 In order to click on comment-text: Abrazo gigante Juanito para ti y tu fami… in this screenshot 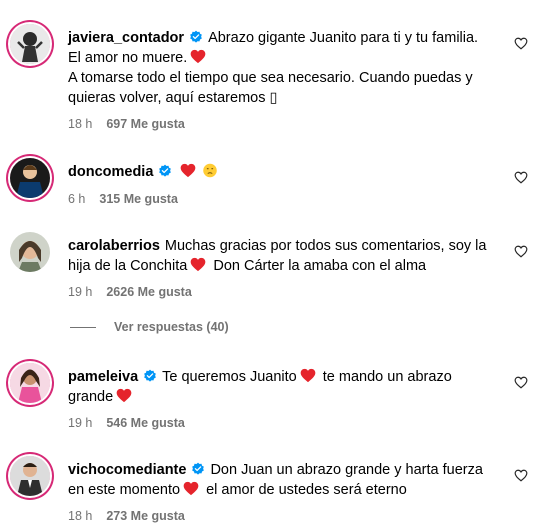, I will do `click(343, 38)`.